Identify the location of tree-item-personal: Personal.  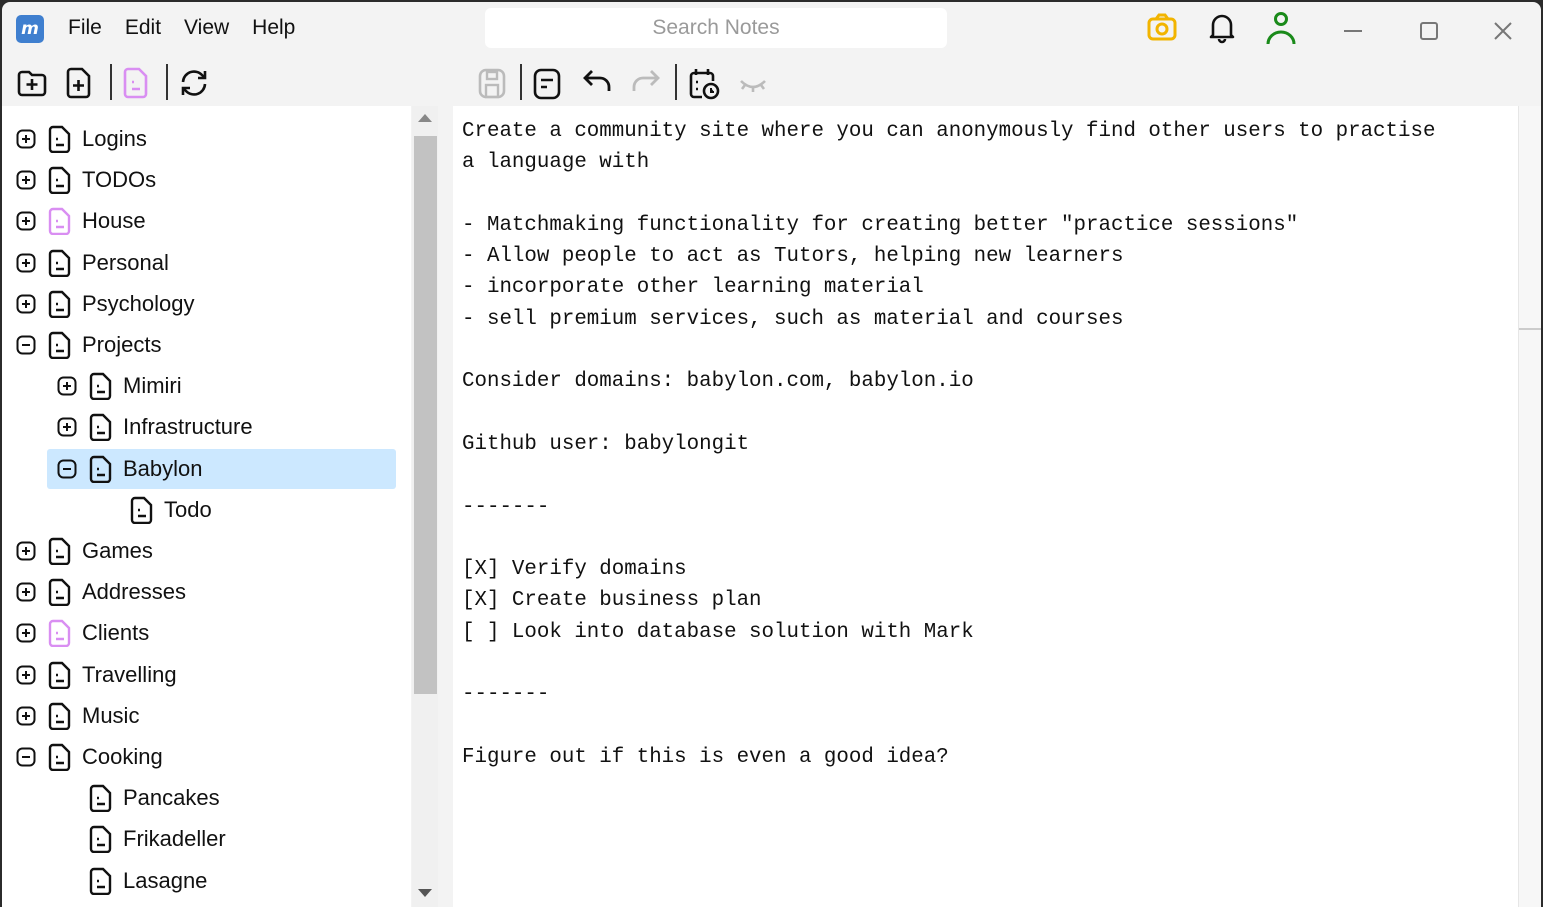
(204, 263).